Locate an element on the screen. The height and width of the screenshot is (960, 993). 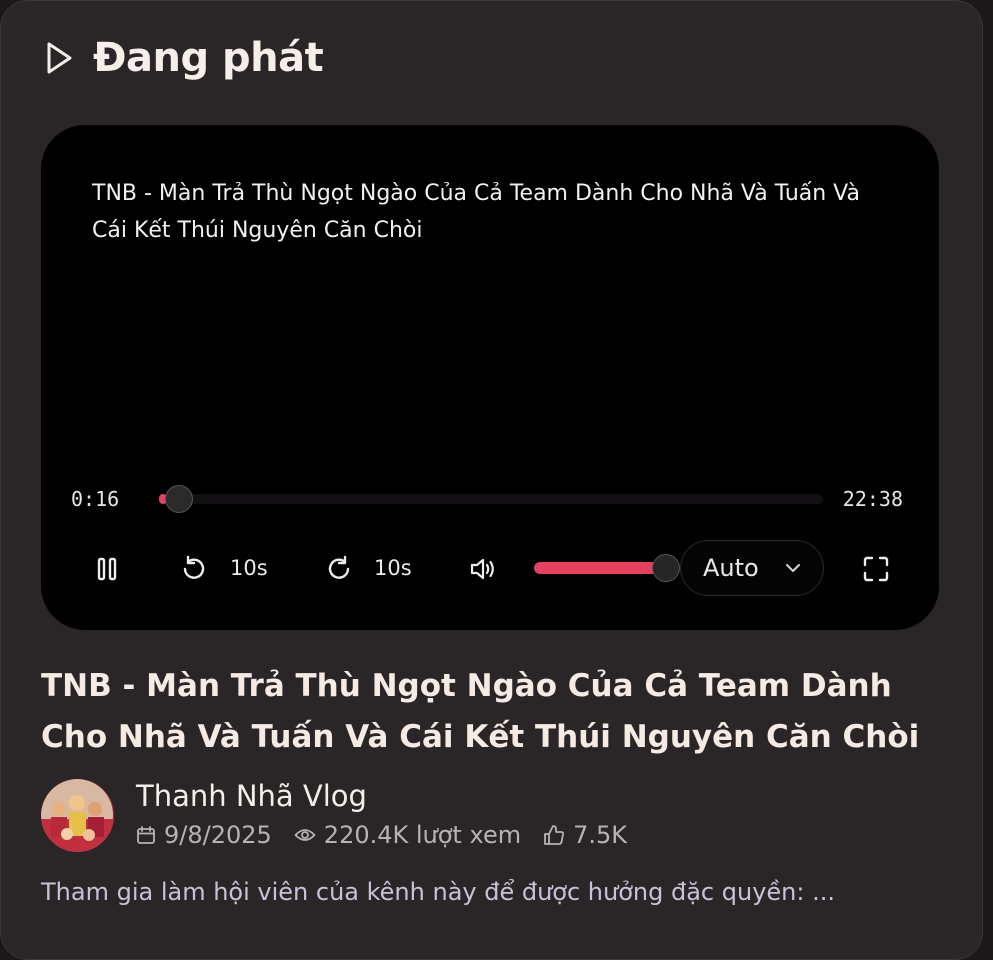
volume-icon is located at coordinates (482, 569).